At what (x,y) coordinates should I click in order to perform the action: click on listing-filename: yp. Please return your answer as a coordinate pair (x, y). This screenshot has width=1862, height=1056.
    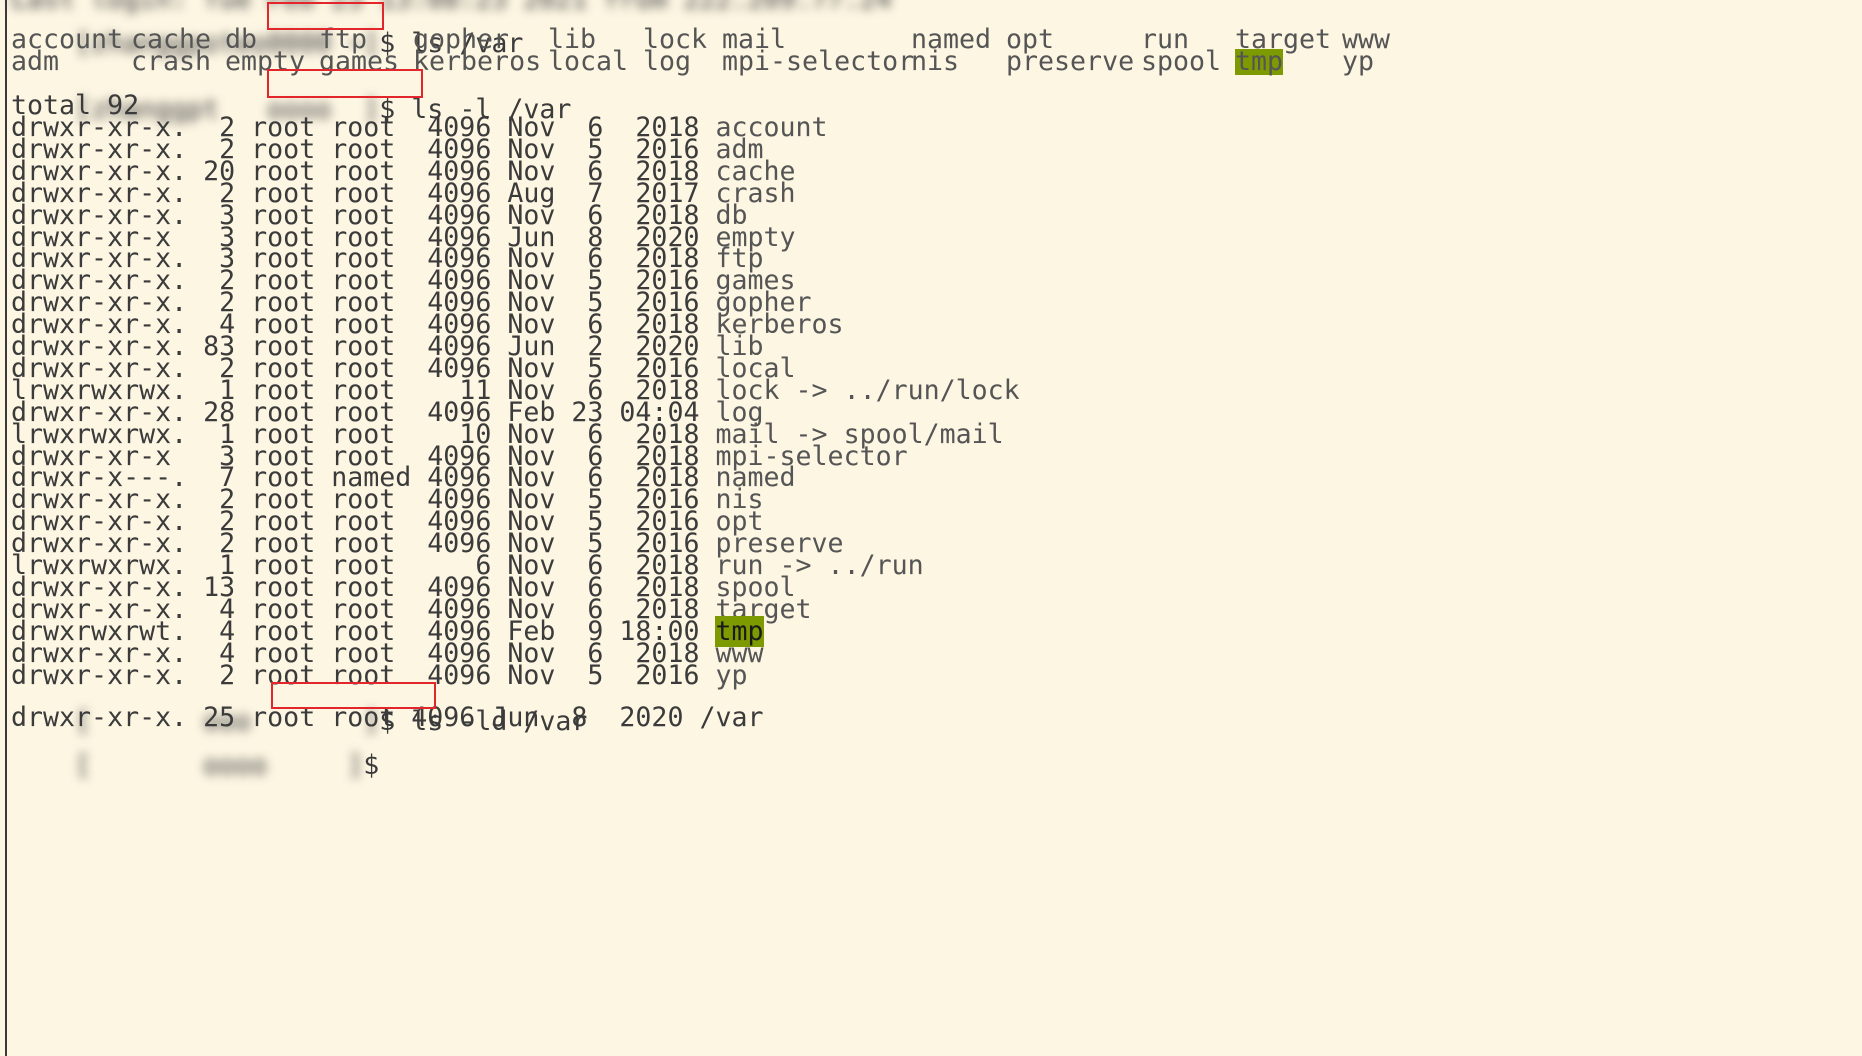
    Looking at the image, I should click on (731, 675).